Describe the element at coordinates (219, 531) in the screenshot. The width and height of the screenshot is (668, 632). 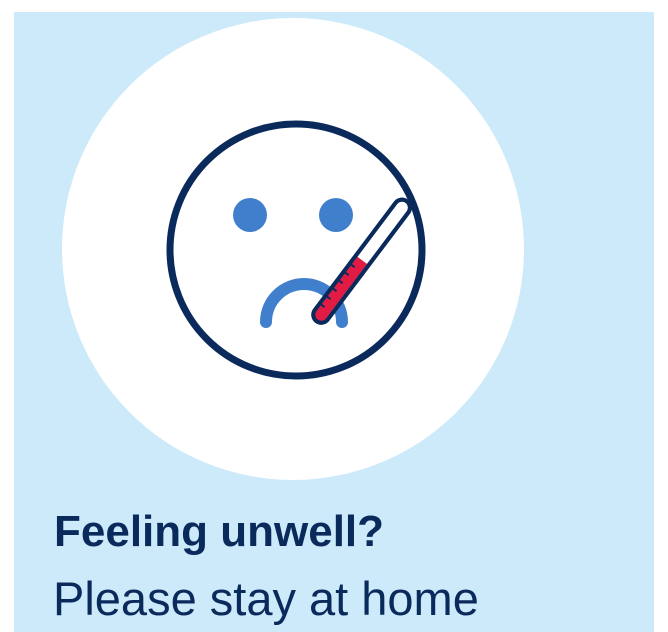
I see `headline: Feeling unwell?` at that location.